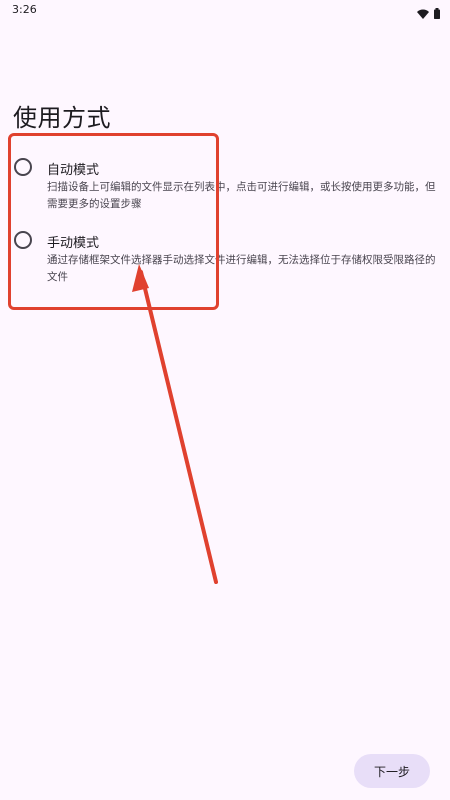  I want to click on radio-button-auto, so click(23, 167).